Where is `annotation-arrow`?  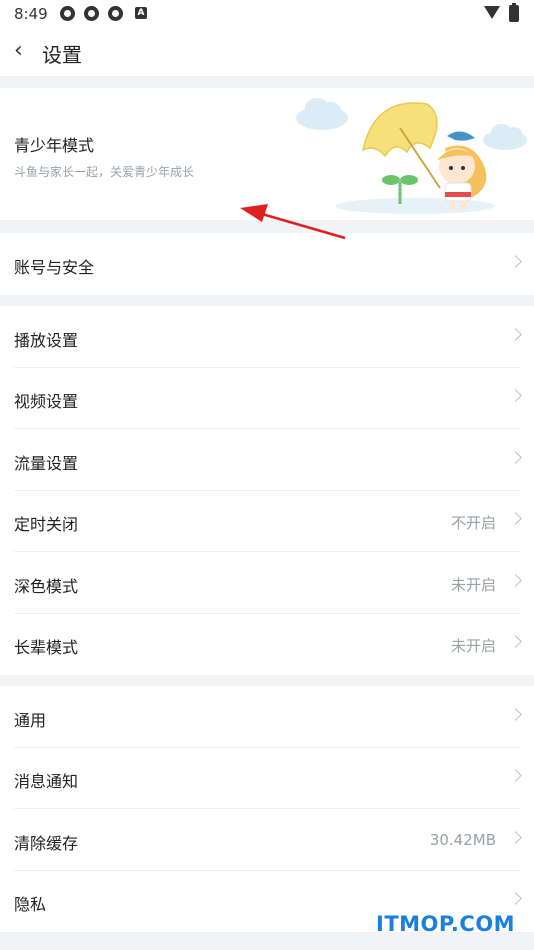 annotation-arrow is located at coordinates (293, 222).